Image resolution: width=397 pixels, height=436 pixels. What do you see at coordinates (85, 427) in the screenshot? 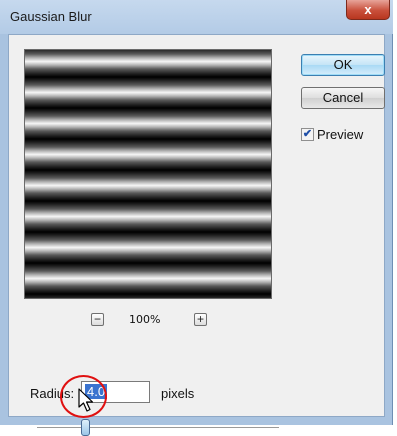
I see `radius-slider-thumb` at bounding box center [85, 427].